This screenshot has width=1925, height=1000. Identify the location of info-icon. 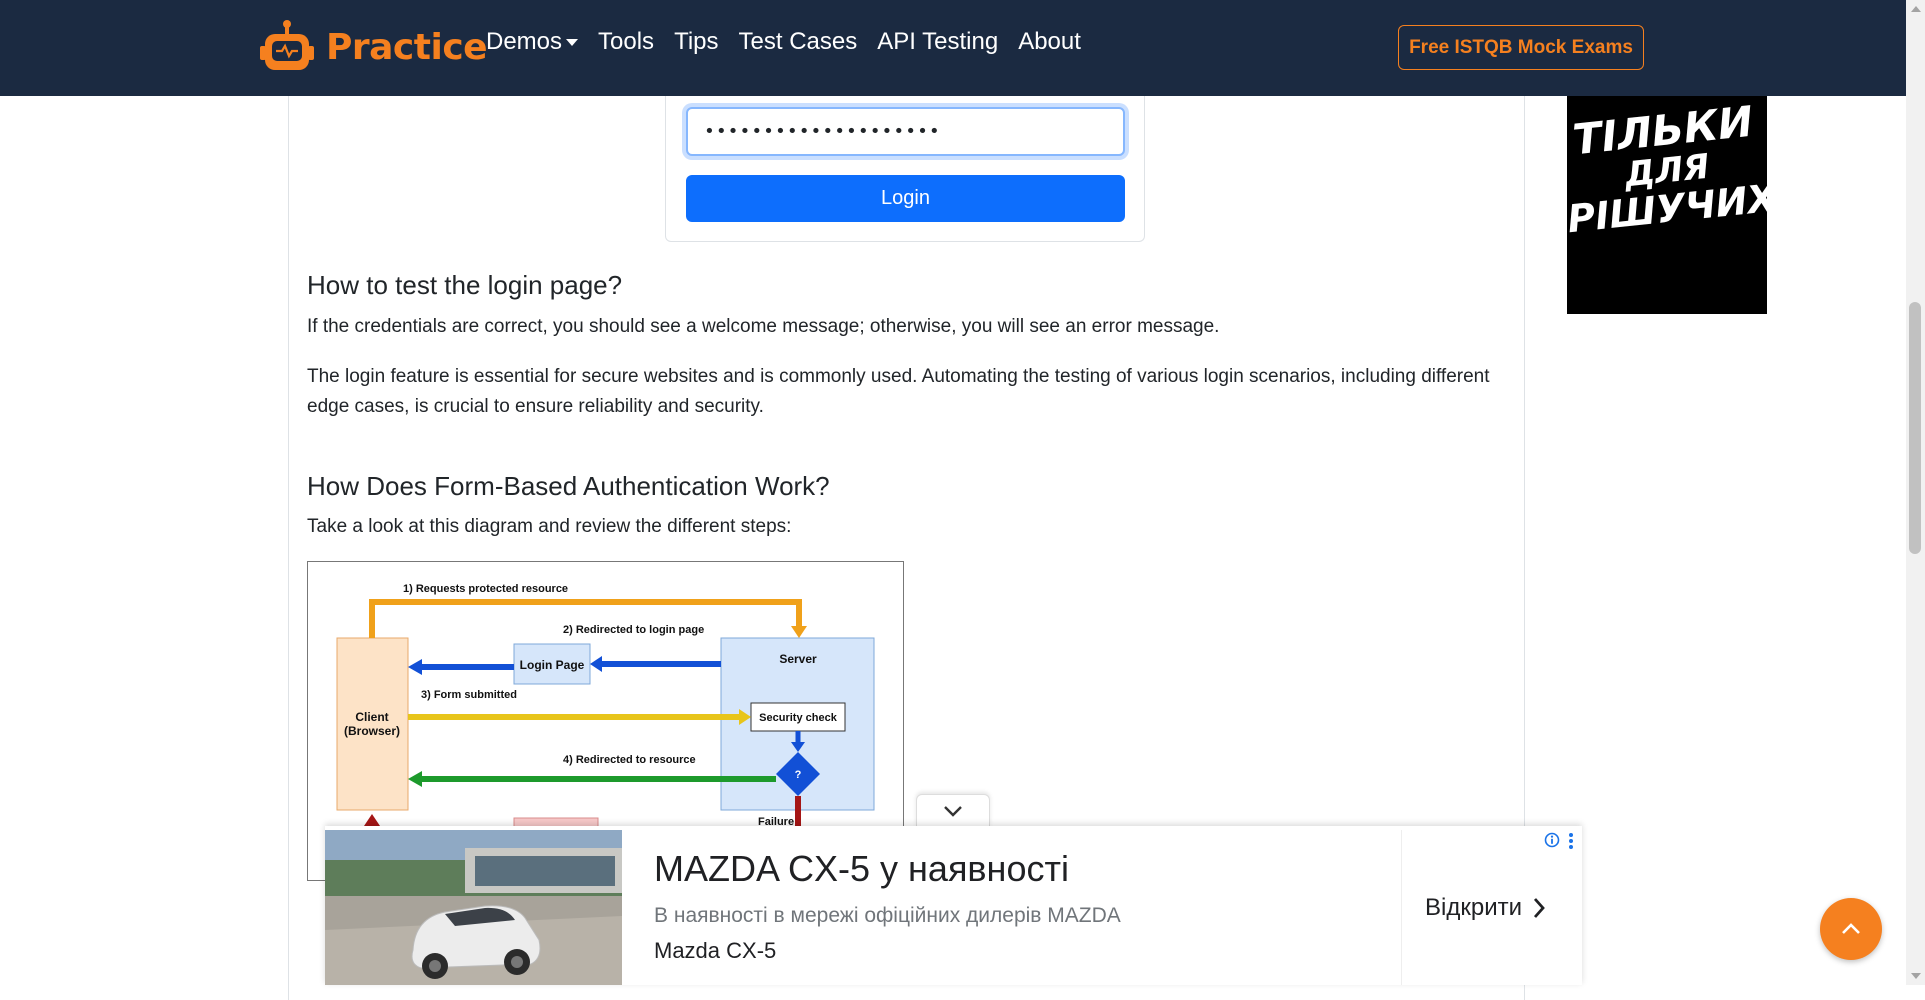
(1552, 840).